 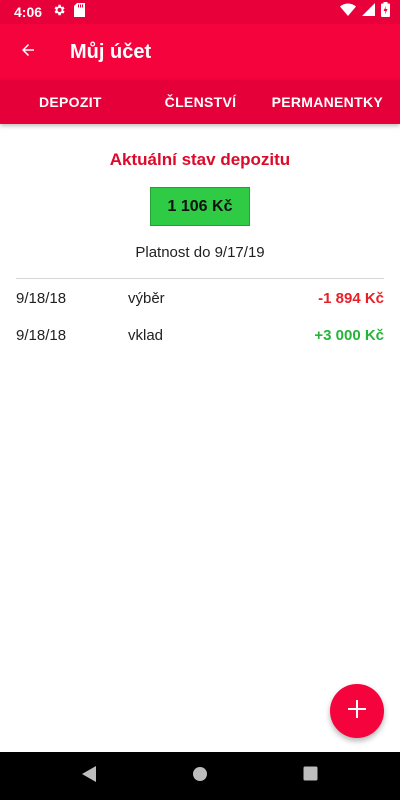 I want to click on balance-value: 1 106 Kč, so click(x=200, y=206).